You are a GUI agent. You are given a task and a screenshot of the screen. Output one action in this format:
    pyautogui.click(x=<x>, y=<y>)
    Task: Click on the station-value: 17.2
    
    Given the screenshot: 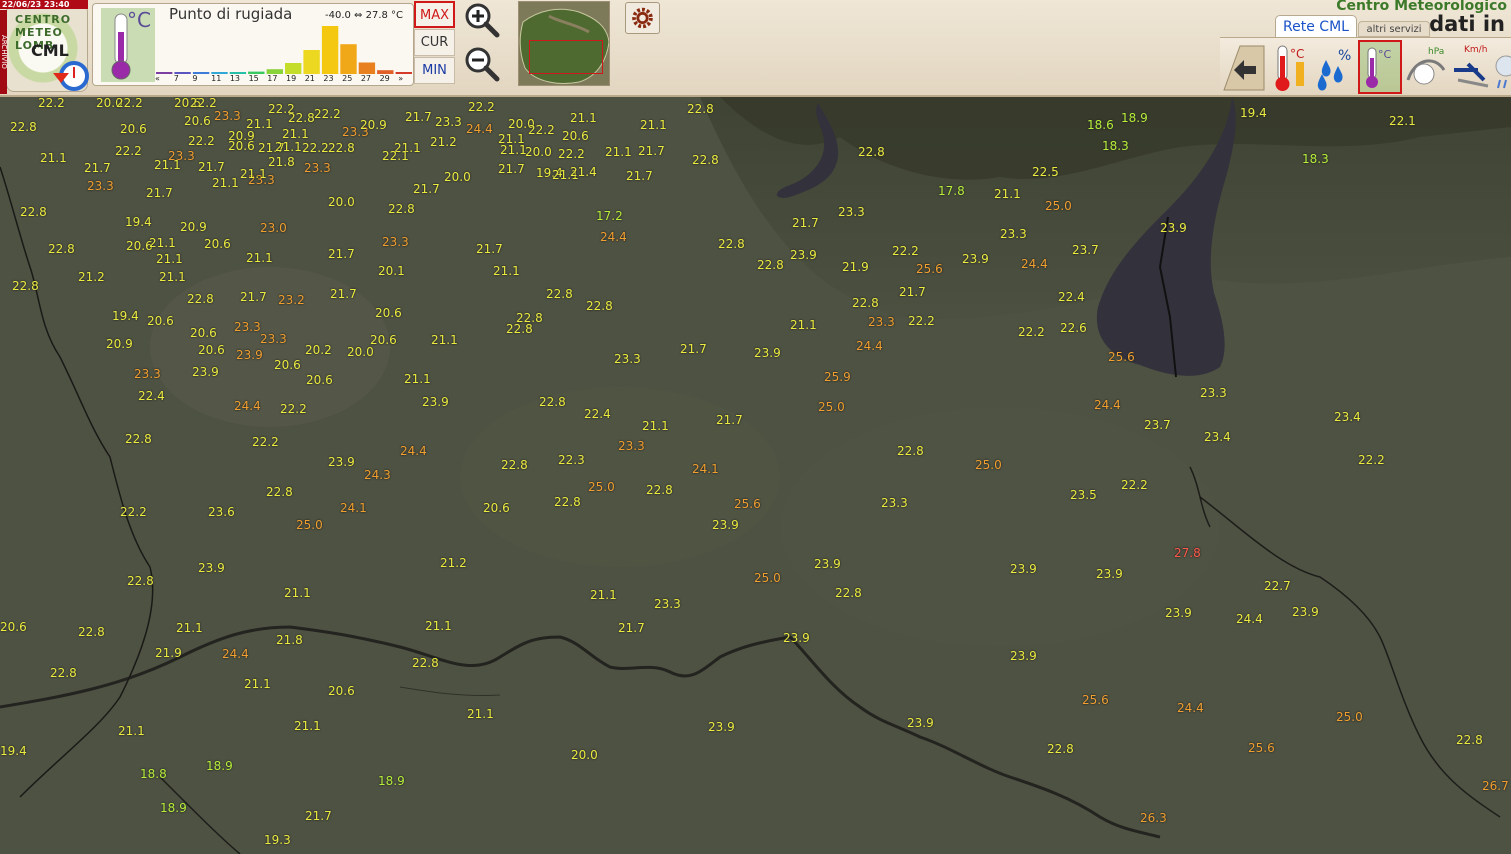 What is the action you would take?
    pyautogui.click(x=609, y=216)
    